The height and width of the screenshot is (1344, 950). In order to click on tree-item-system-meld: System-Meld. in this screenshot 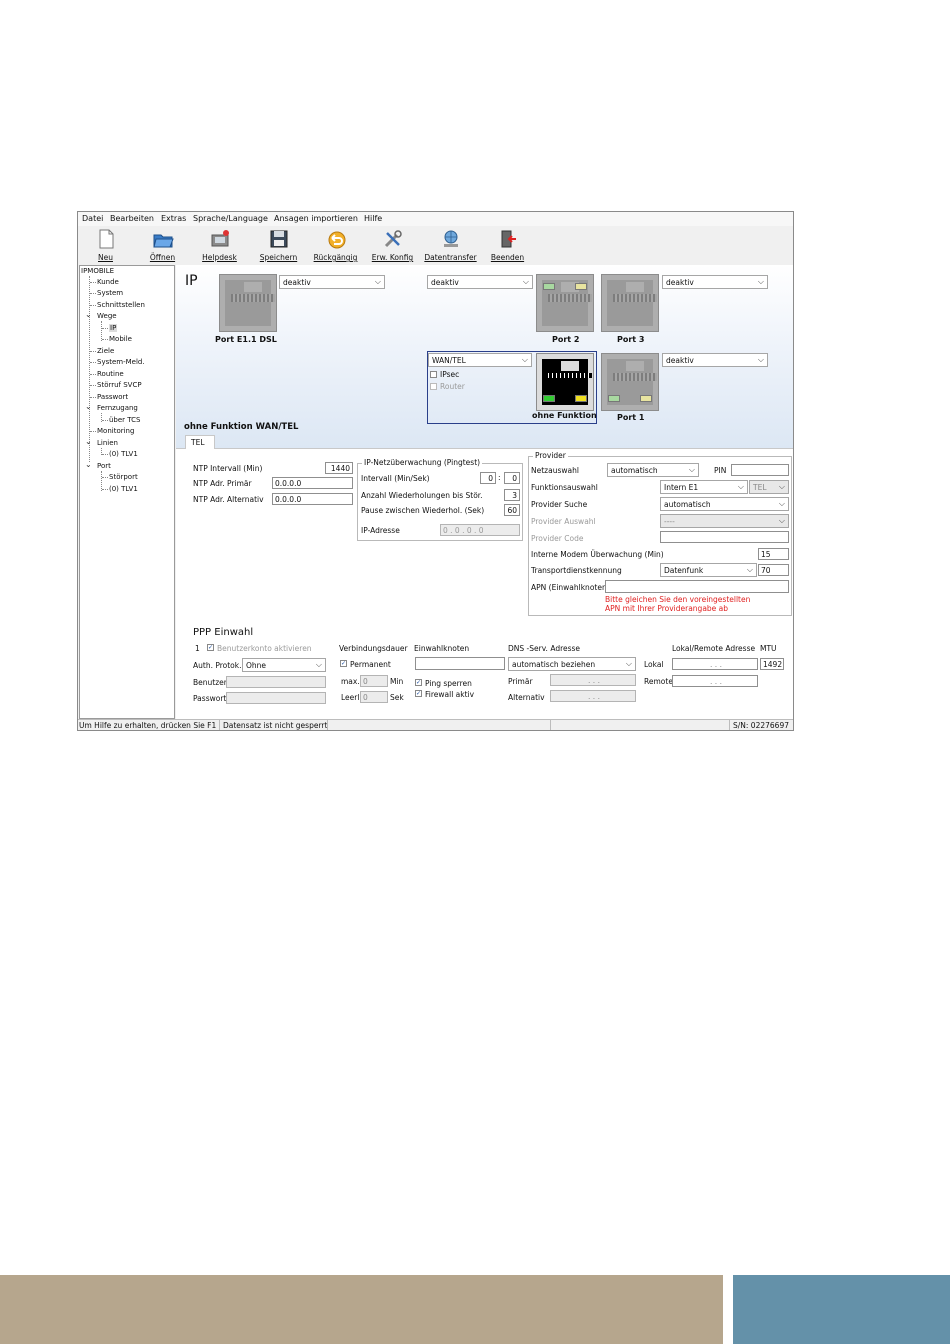, I will do `click(121, 362)`.